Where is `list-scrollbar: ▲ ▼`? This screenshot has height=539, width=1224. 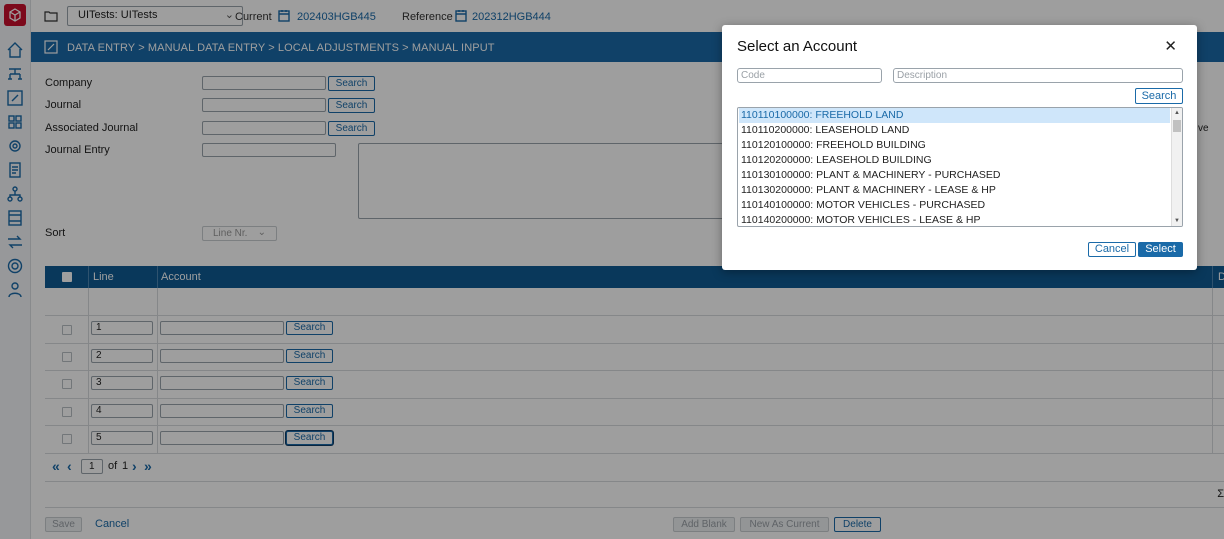 list-scrollbar: ▲ ▼ is located at coordinates (1176, 167).